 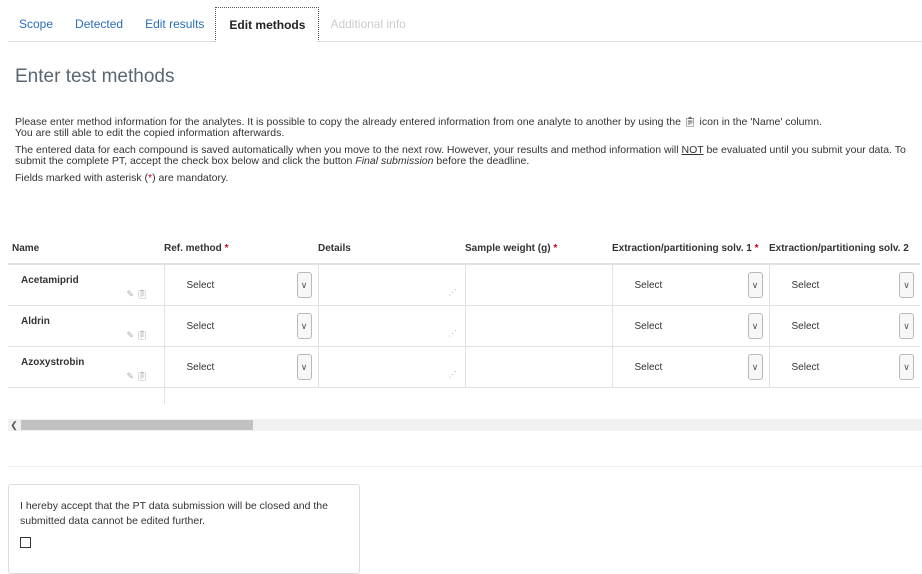 I want to click on col-header-sample-weight: Sample weight (g) *, so click(x=538, y=249).